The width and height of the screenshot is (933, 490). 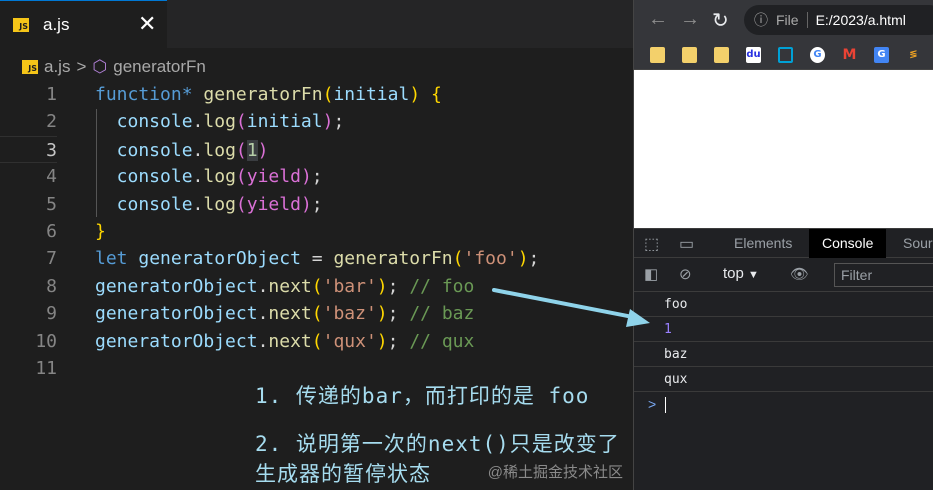 What do you see at coordinates (566, 304) in the screenshot?
I see `arrow-line` at bounding box center [566, 304].